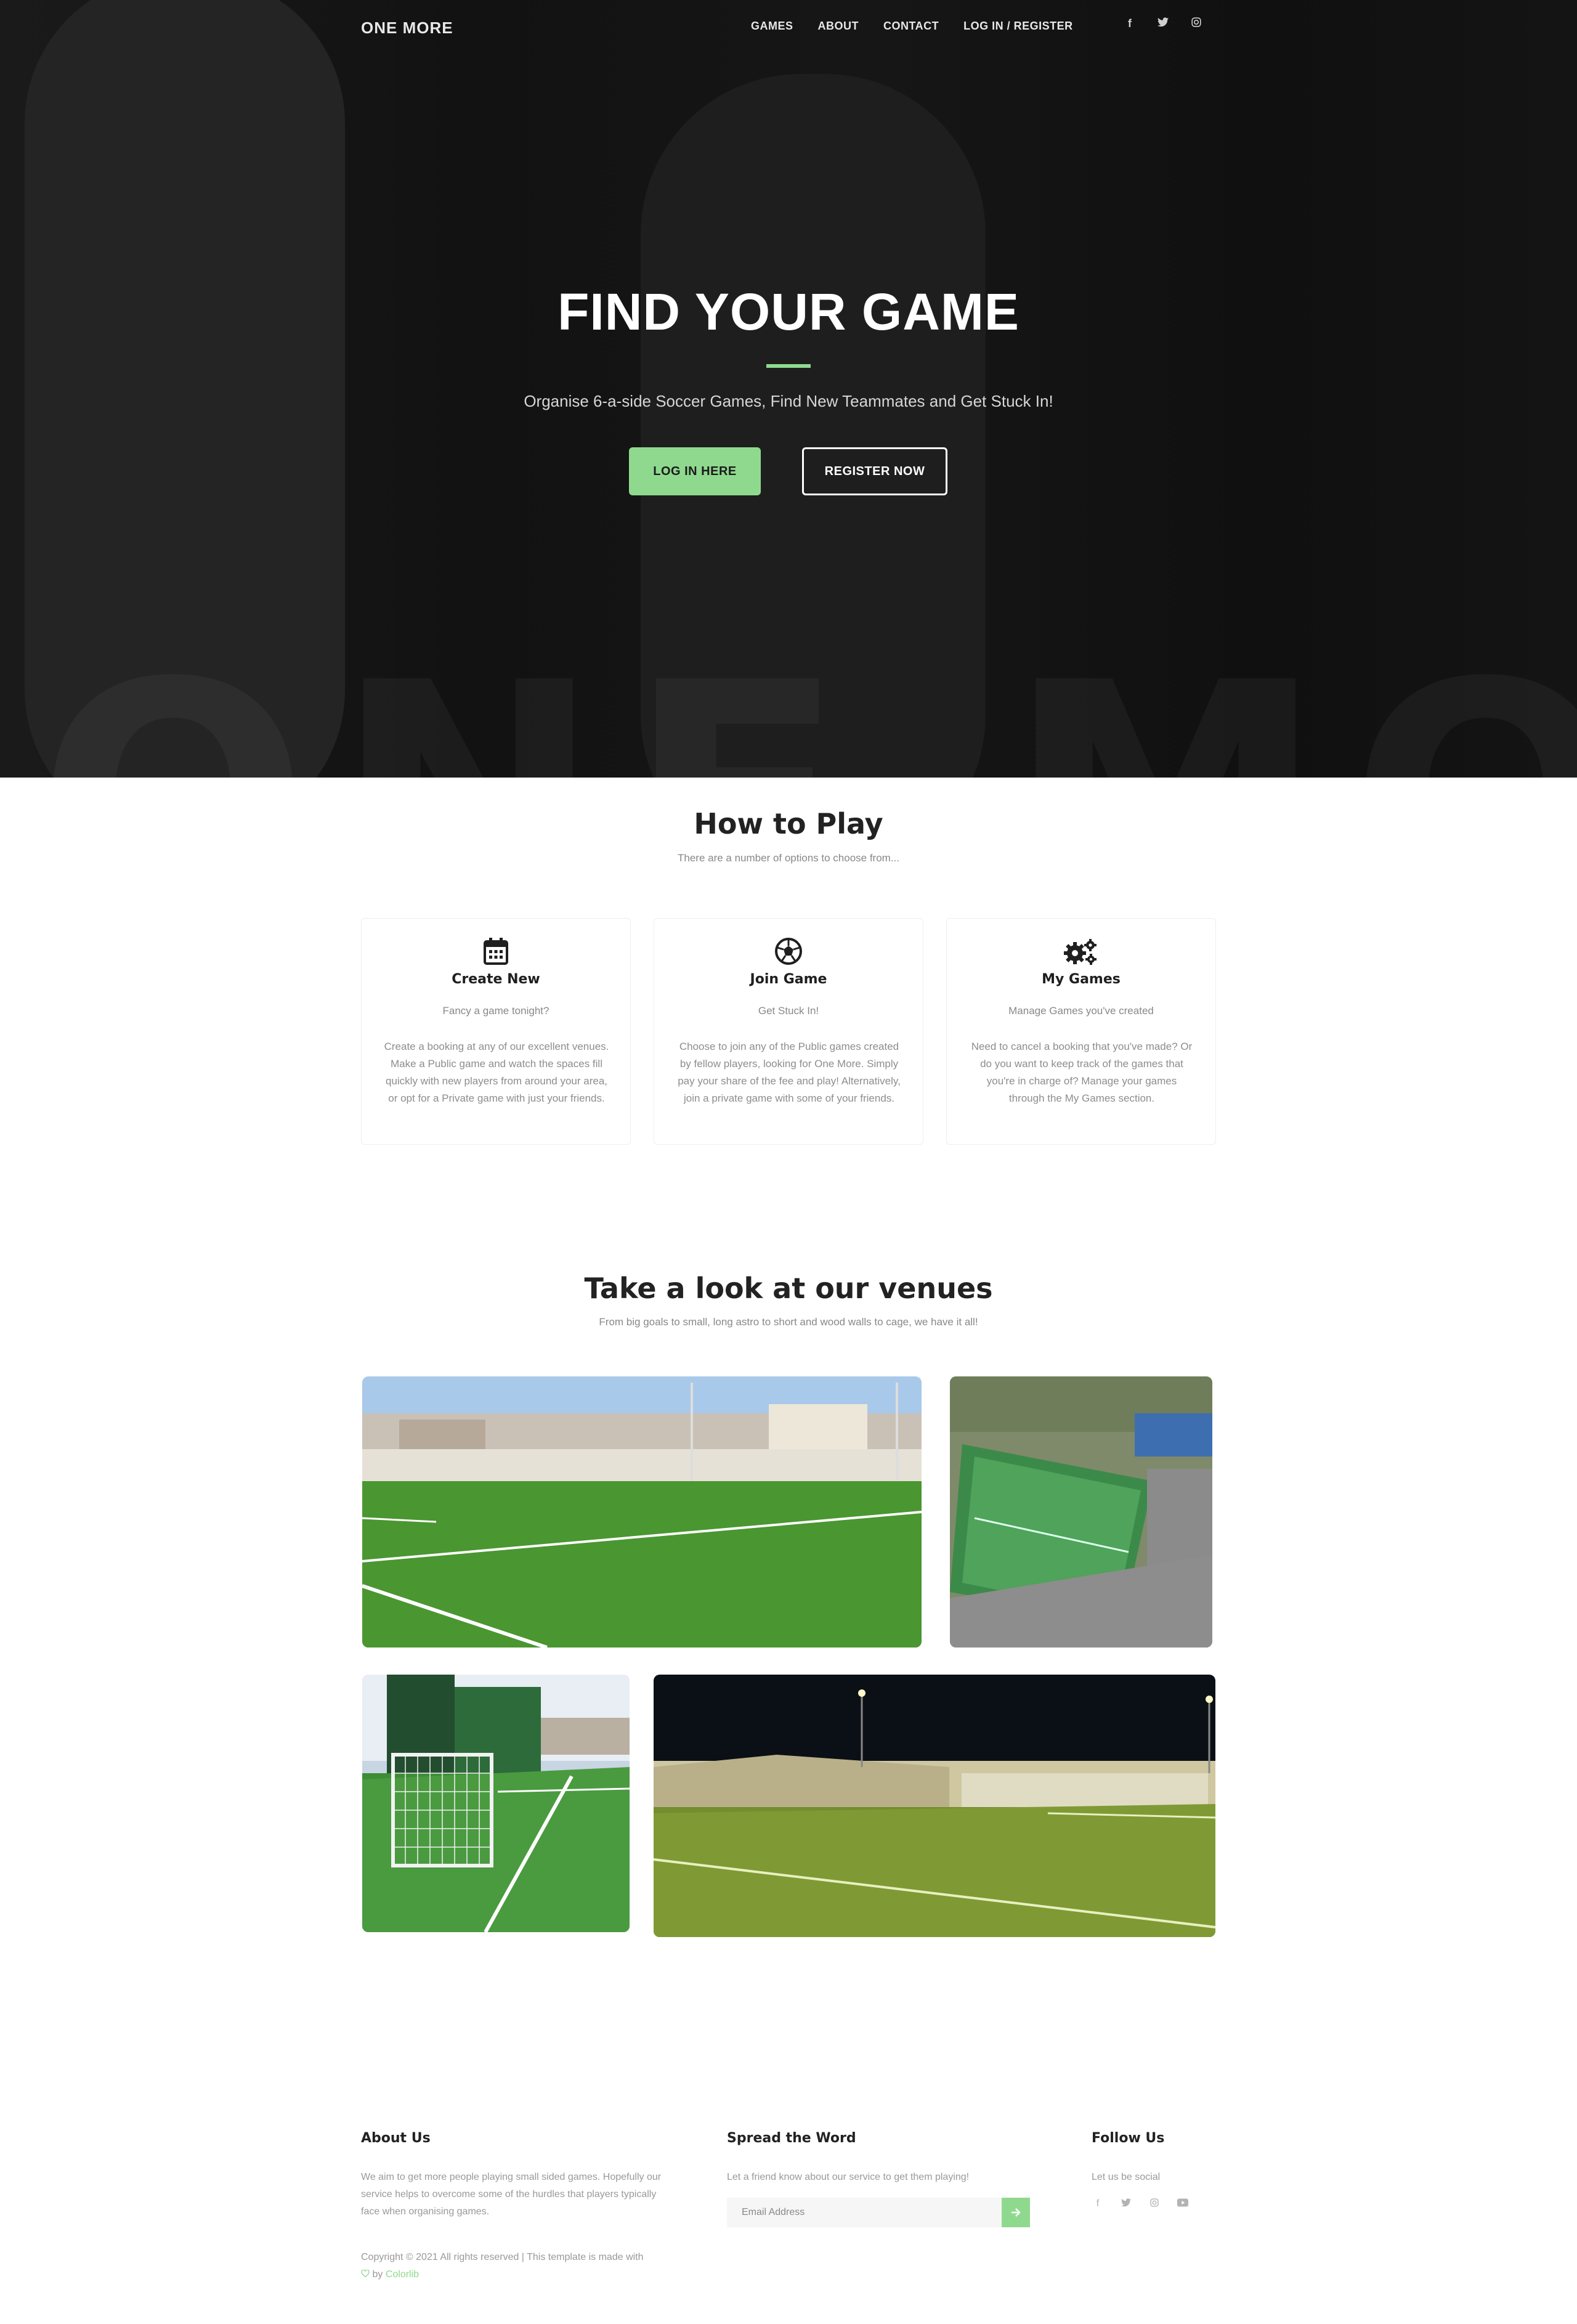 This screenshot has width=1577, height=2324. I want to click on card-title: My Games, so click(1081, 979).